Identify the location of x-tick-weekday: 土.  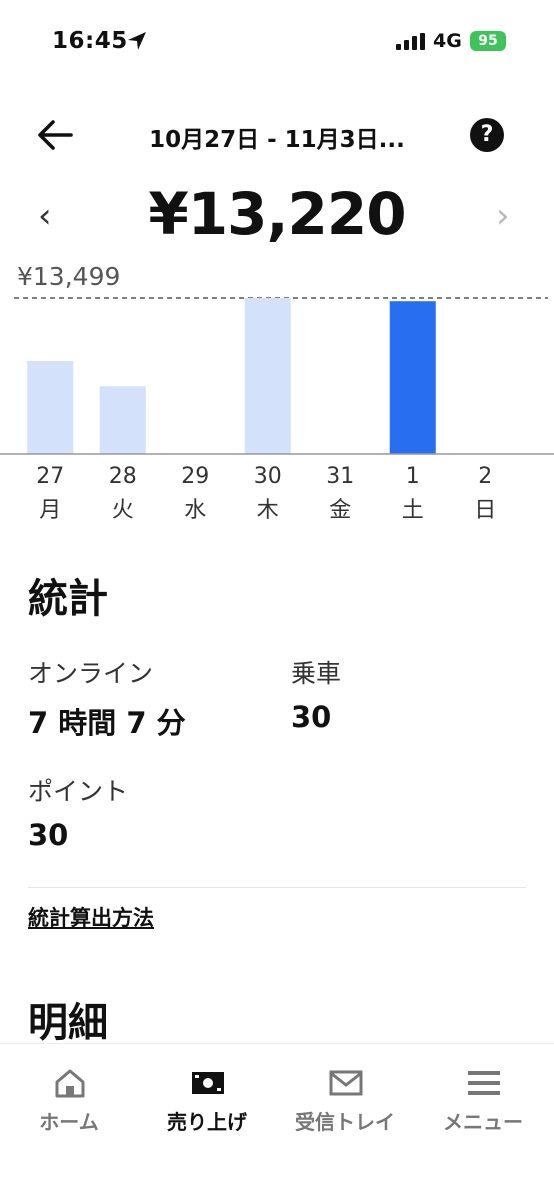
(412, 510).